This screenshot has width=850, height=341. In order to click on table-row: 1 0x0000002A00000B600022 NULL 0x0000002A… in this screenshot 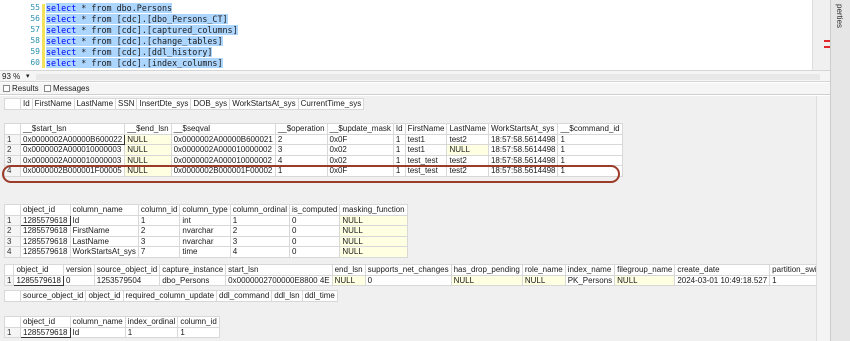, I will do `click(313, 139)`.